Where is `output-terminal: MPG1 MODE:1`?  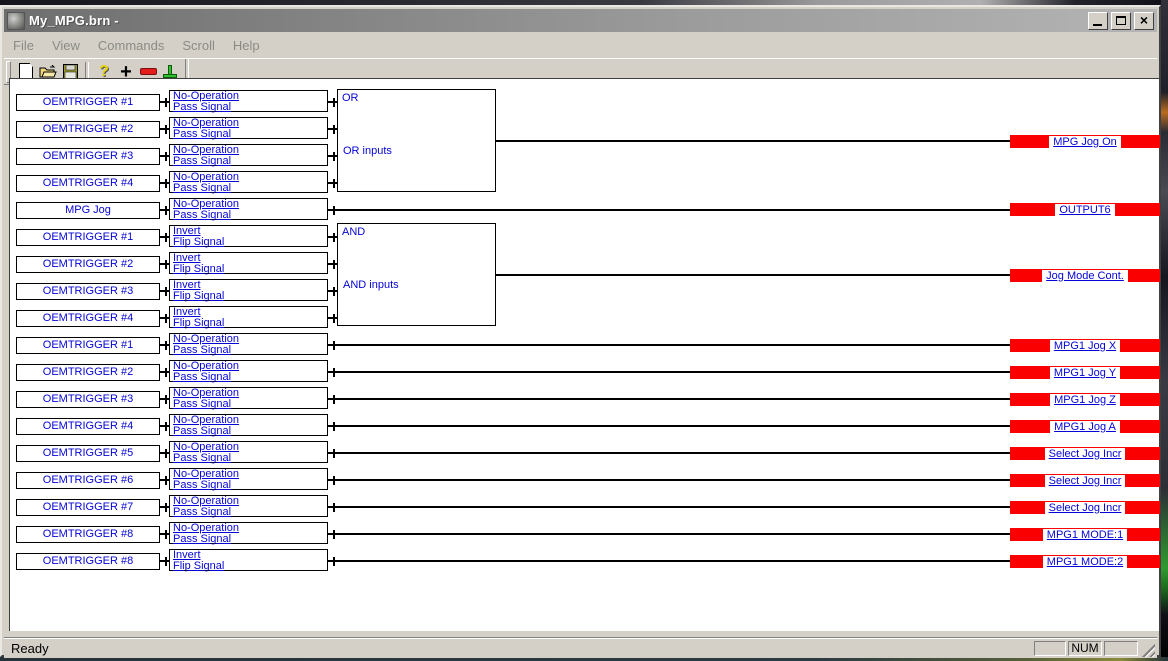 output-terminal: MPG1 MODE:1 is located at coordinates (1085, 534).